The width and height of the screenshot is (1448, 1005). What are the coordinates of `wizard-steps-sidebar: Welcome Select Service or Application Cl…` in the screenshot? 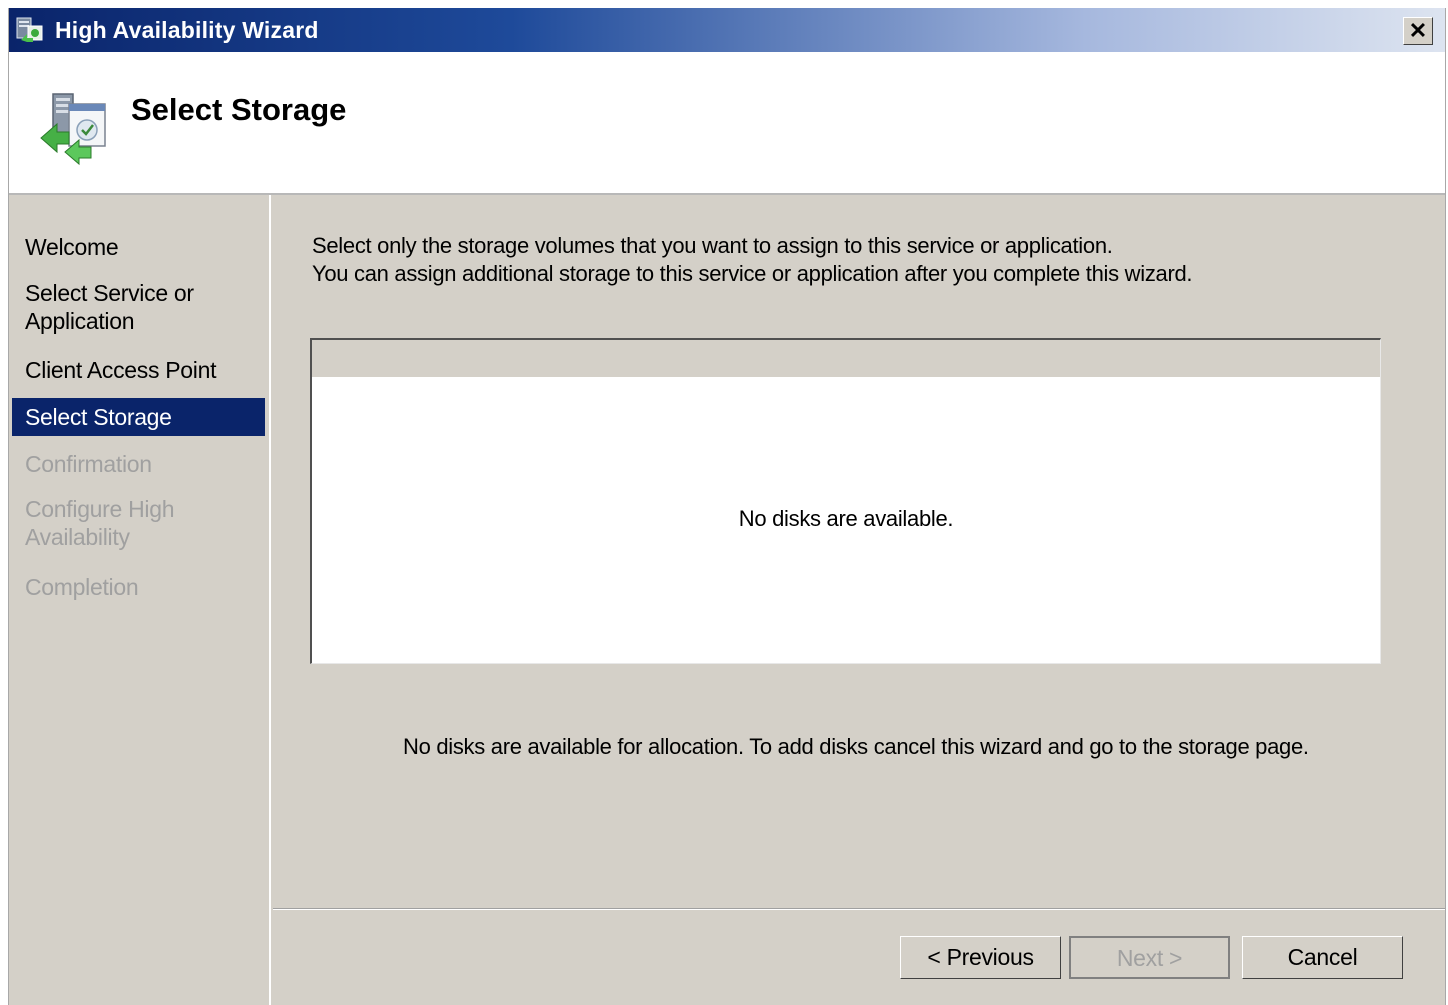 It's located at (140, 600).